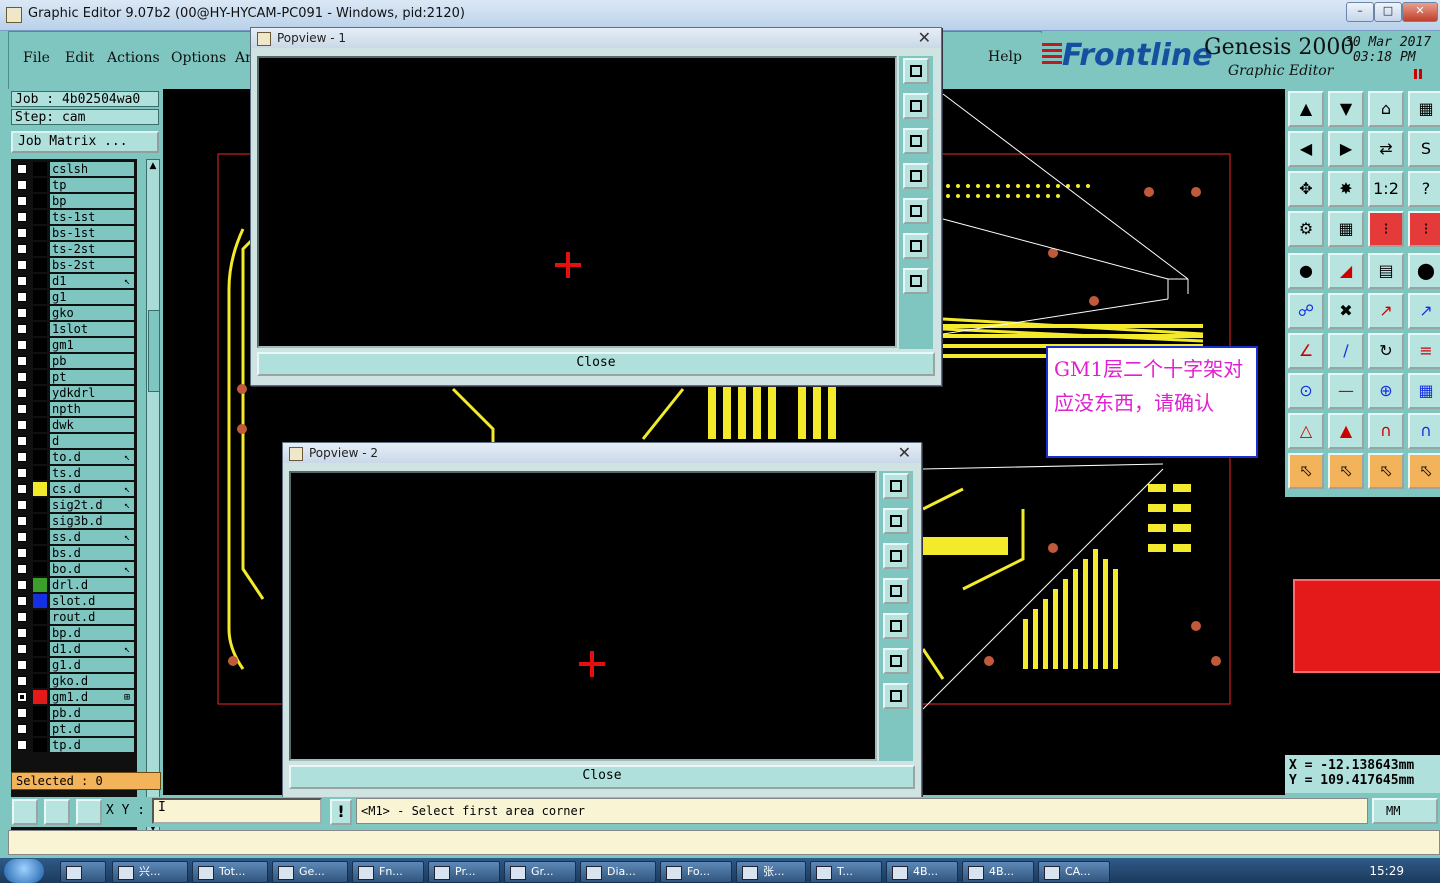 This screenshot has width=1440, height=883. Describe the element at coordinates (1386, 471) in the screenshot. I see `pointer-edit-icon: ⬁` at that location.